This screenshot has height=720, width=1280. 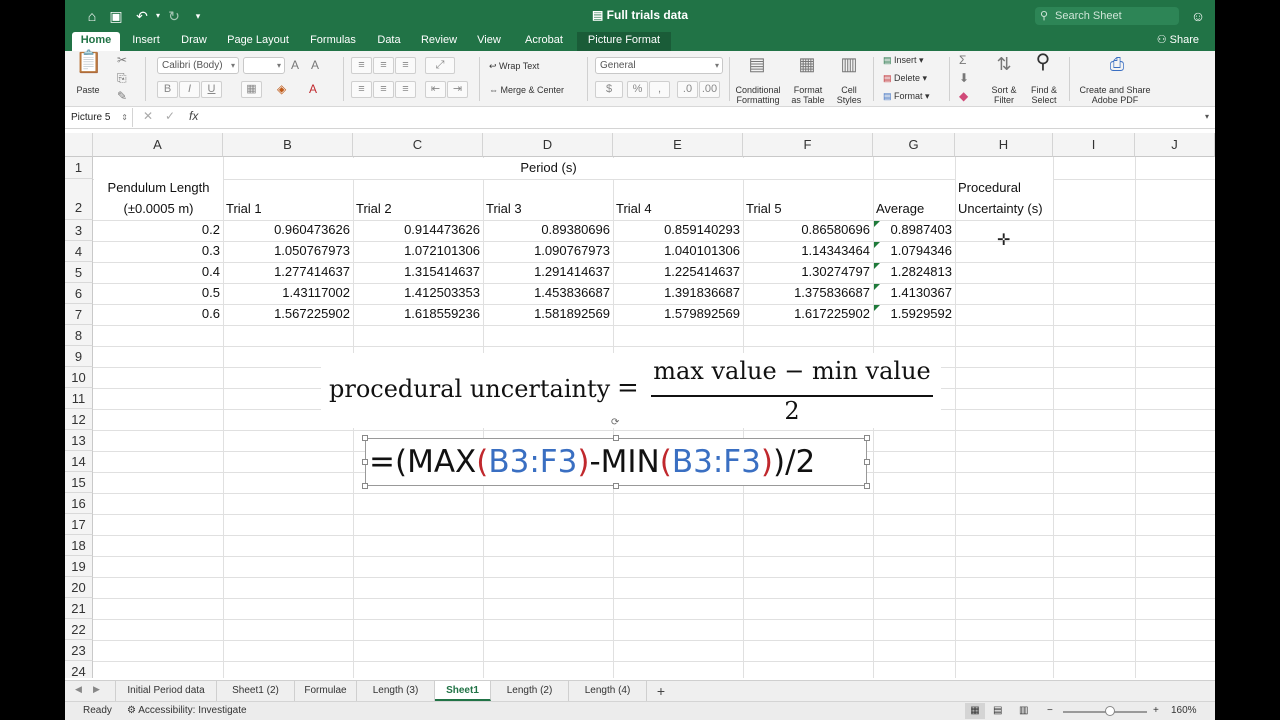 What do you see at coordinates (361, 65) in the screenshot?
I see `align-top-button: ≡` at bounding box center [361, 65].